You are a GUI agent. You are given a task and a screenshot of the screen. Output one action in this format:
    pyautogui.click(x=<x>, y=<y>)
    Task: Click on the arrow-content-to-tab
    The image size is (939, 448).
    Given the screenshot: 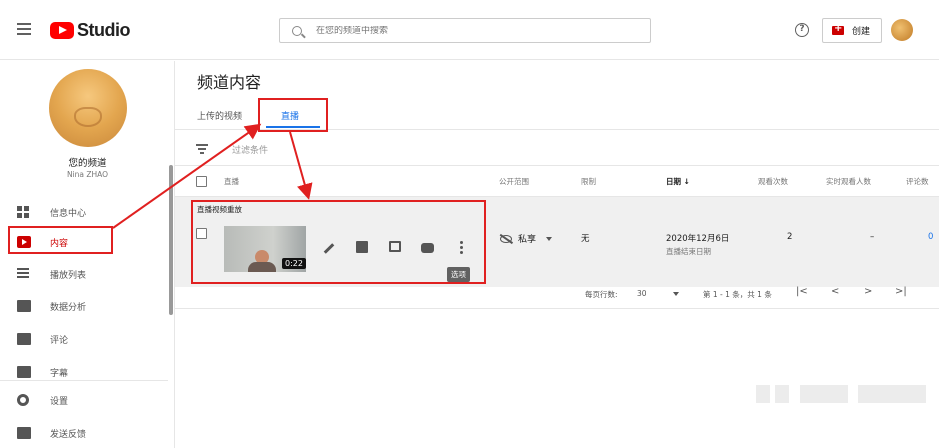 What is the action you would take?
    pyautogui.click(x=187, y=176)
    